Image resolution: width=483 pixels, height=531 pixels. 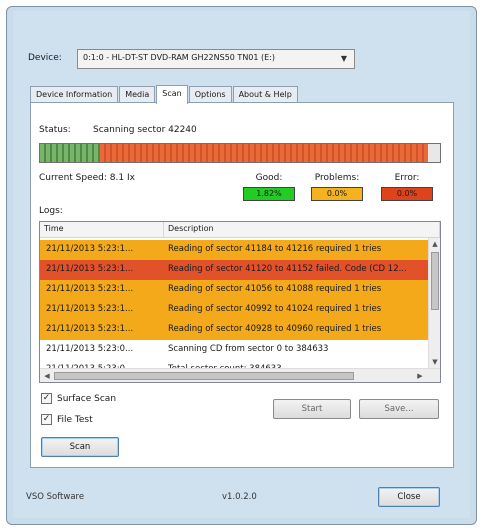 What do you see at coordinates (337, 194) in the screenshot?
I see `problems-value-badge: 0.0%` at bounding box center [337, 194].